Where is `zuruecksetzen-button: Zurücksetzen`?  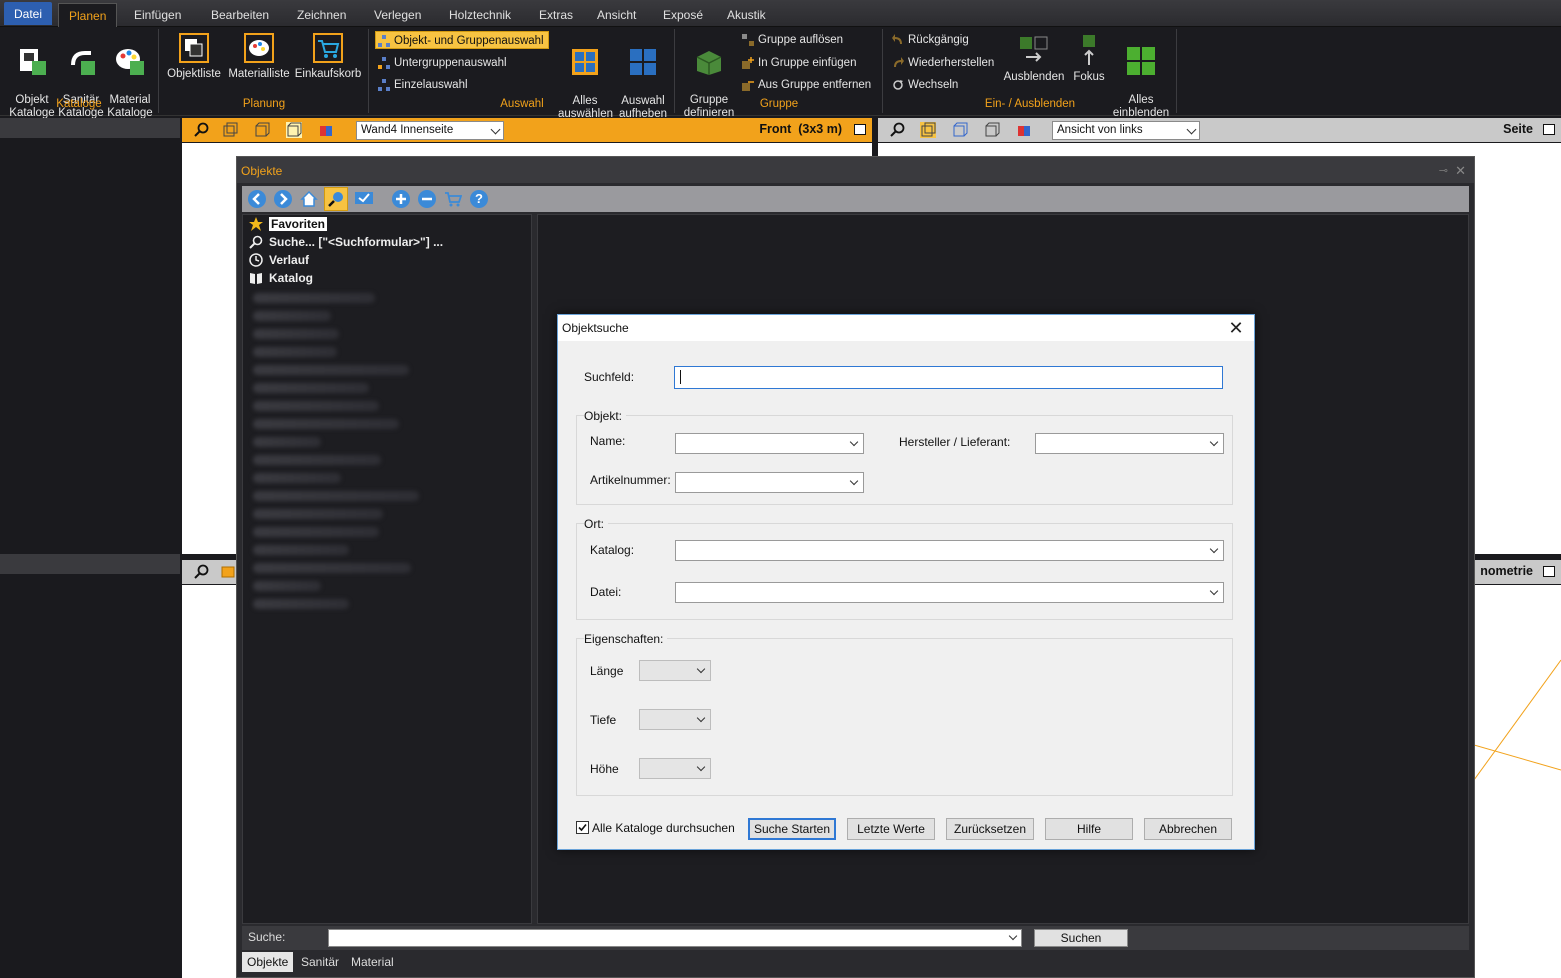 zuruecksetzen-button: Zurücksetzen is located at coordinates (990, 829).